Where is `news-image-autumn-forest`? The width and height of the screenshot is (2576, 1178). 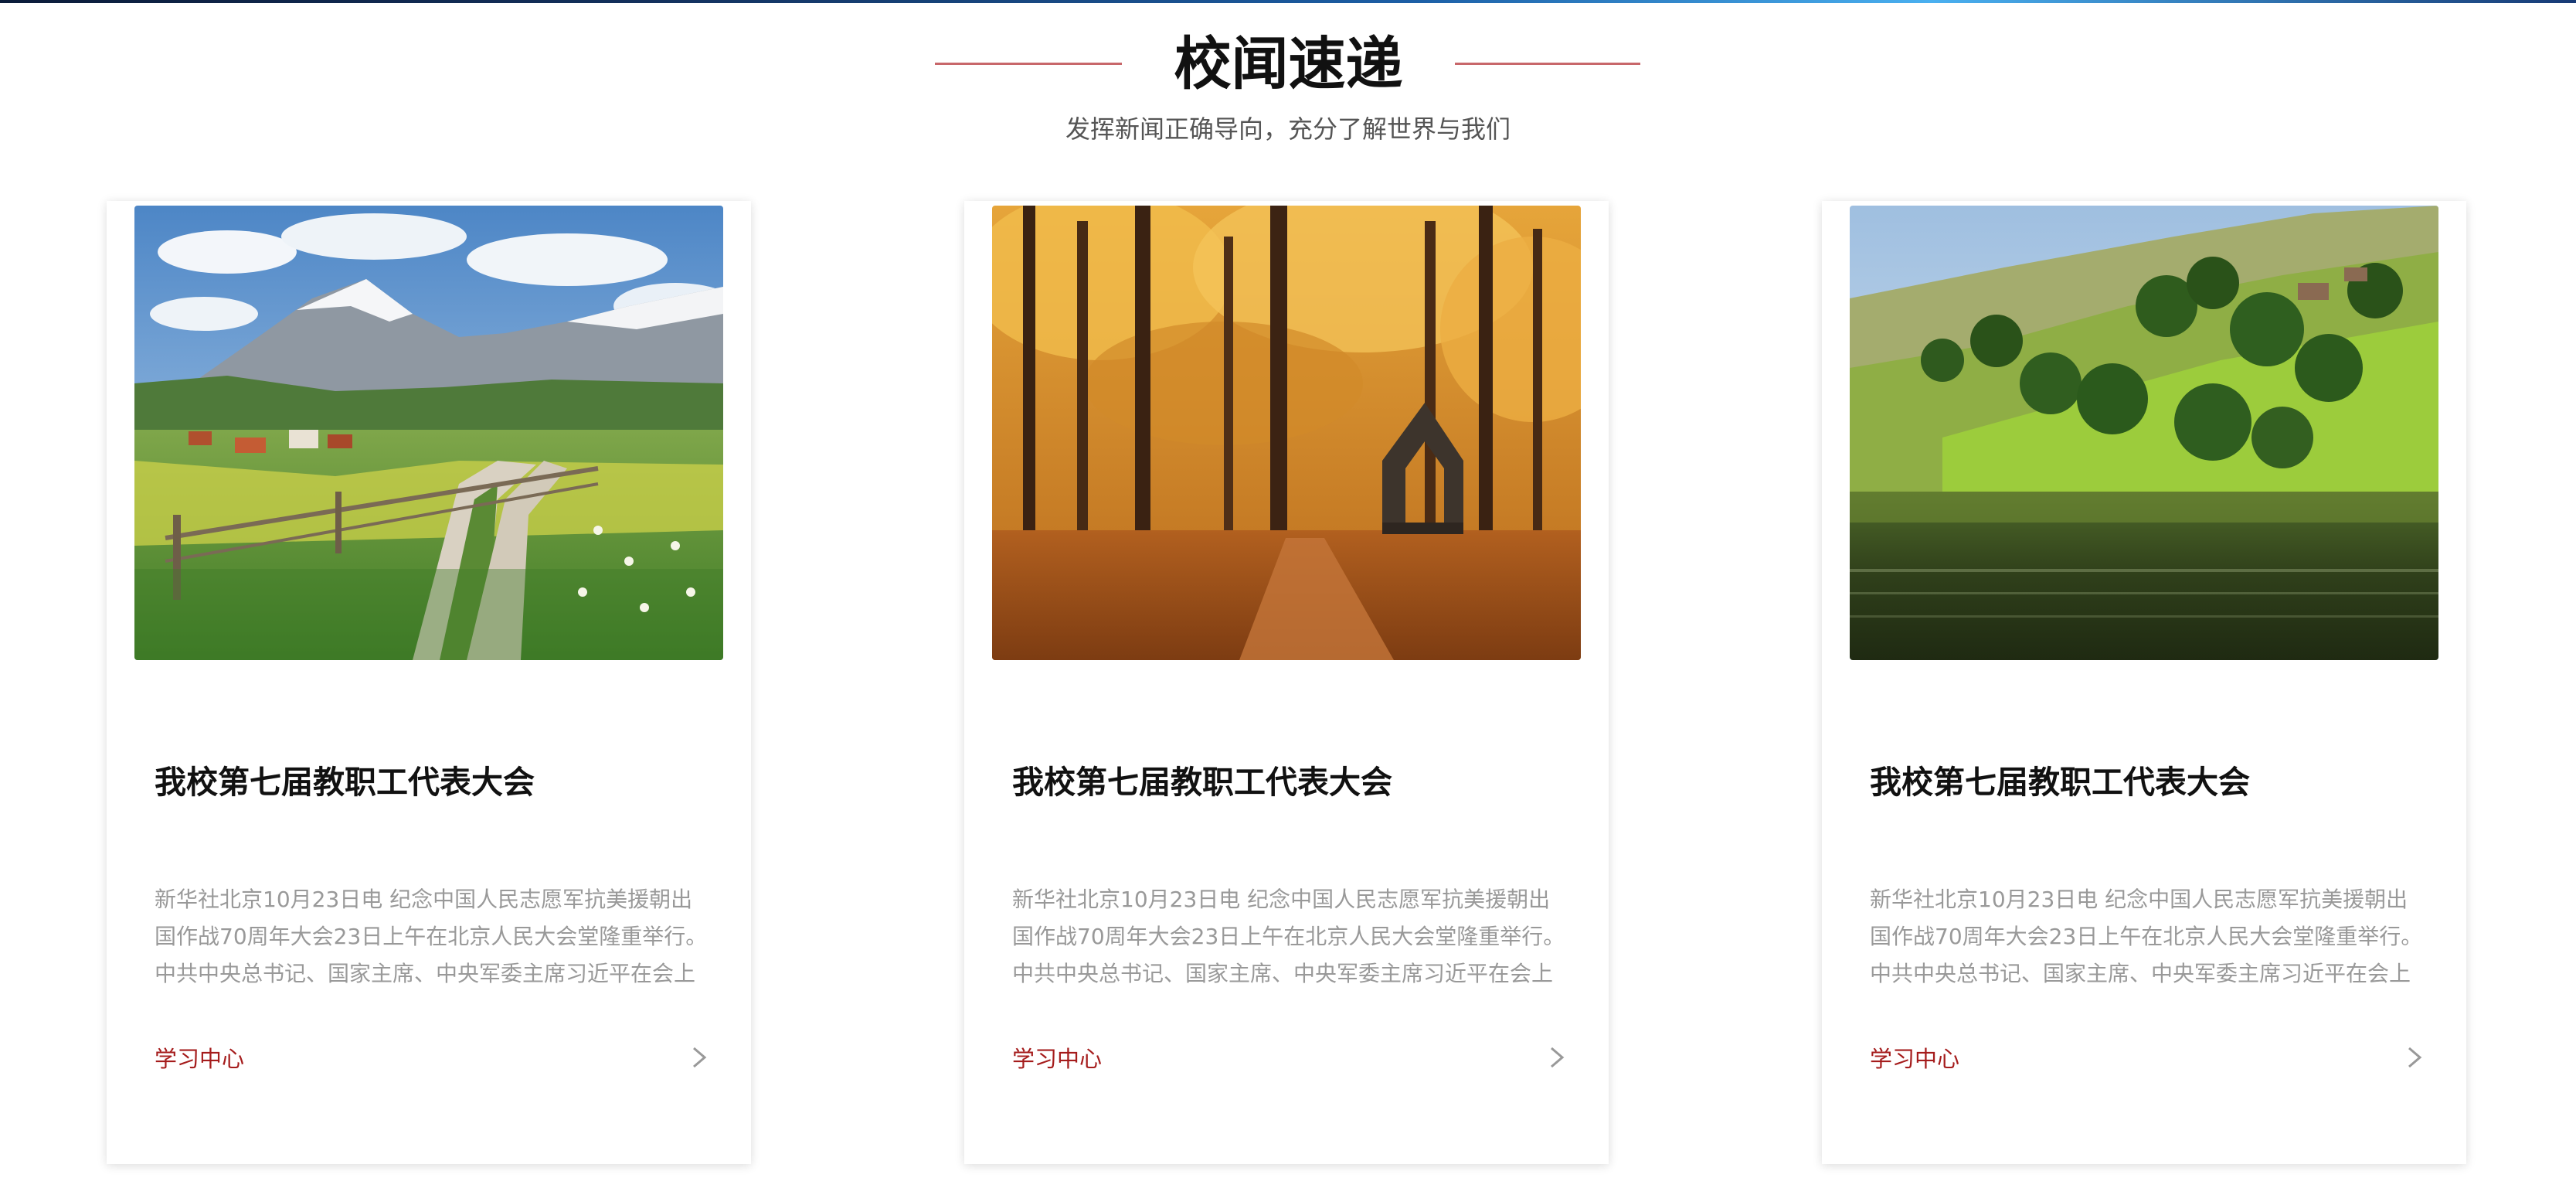
news-image-autumn-forest is located at coordinates (1286, 433).